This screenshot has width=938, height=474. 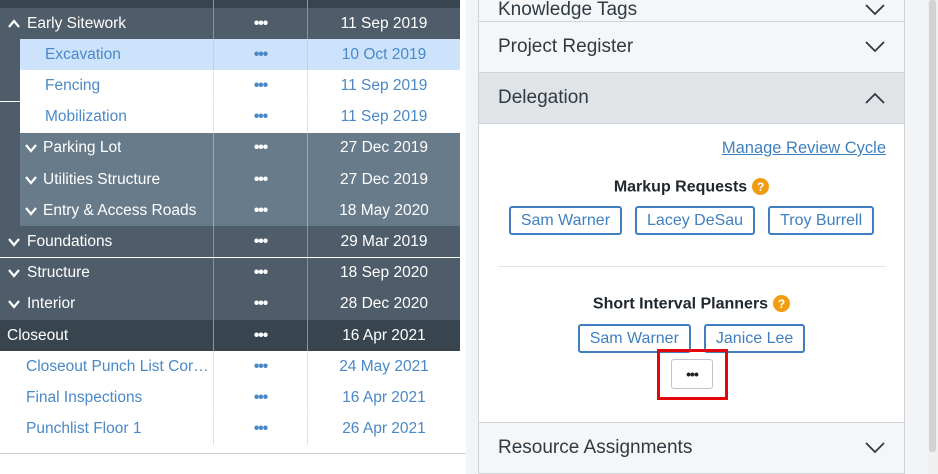 I want to click on row-name: Final Inspections, so click(x=84, y=397).